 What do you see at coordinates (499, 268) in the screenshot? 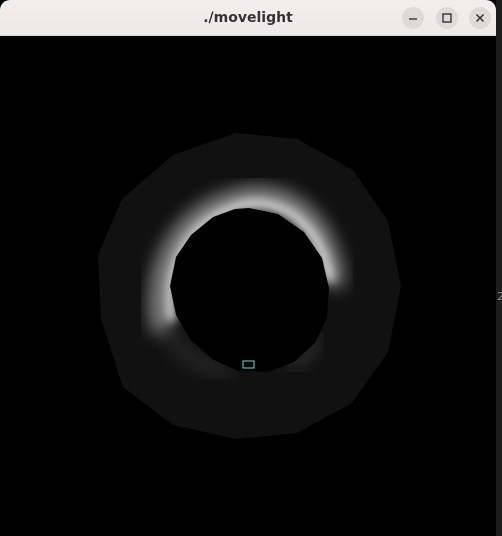
I see `desktop-edge` at bounding box center [499, 268].